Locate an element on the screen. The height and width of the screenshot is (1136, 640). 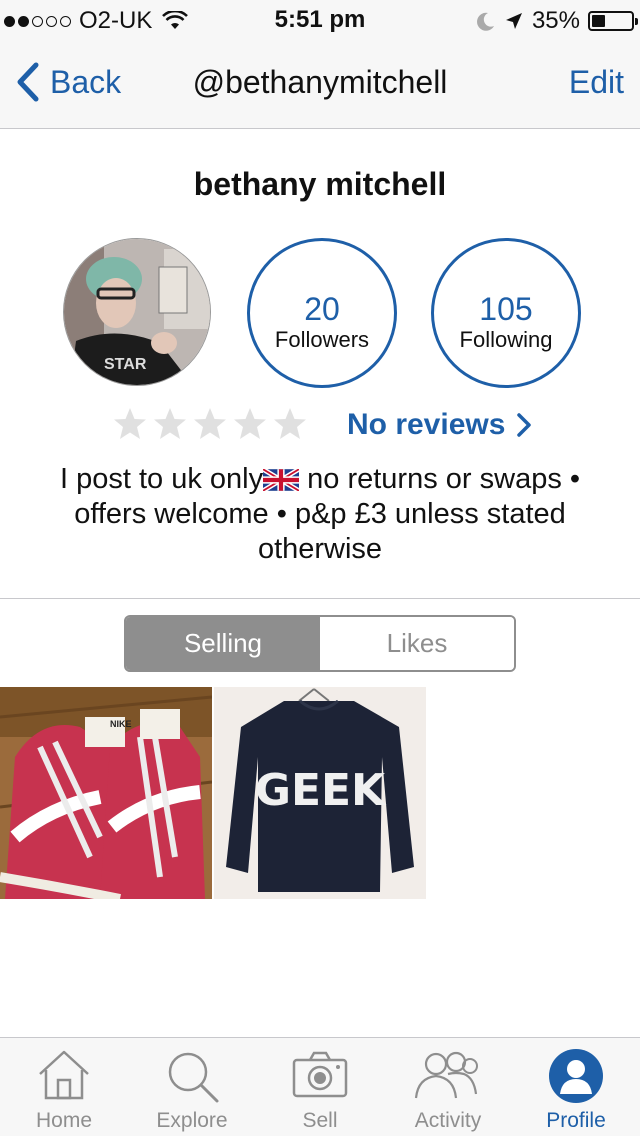
profile-icon is located at coordinates (576, 1076).